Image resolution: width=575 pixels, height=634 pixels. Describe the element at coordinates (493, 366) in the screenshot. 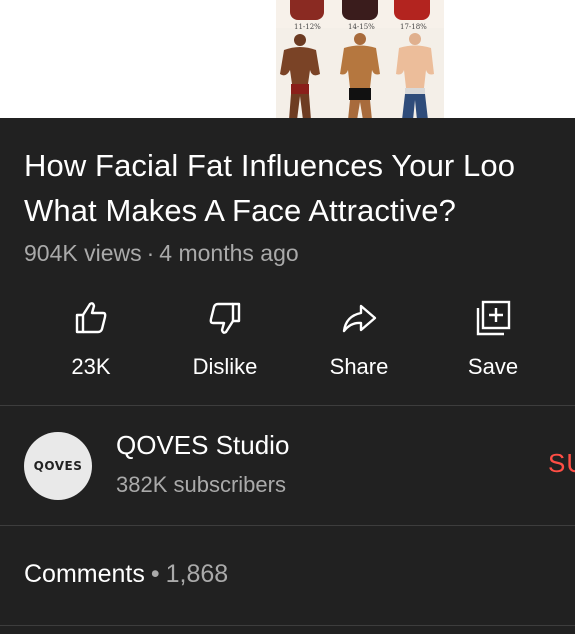

I see `save-label: Save` at that location.